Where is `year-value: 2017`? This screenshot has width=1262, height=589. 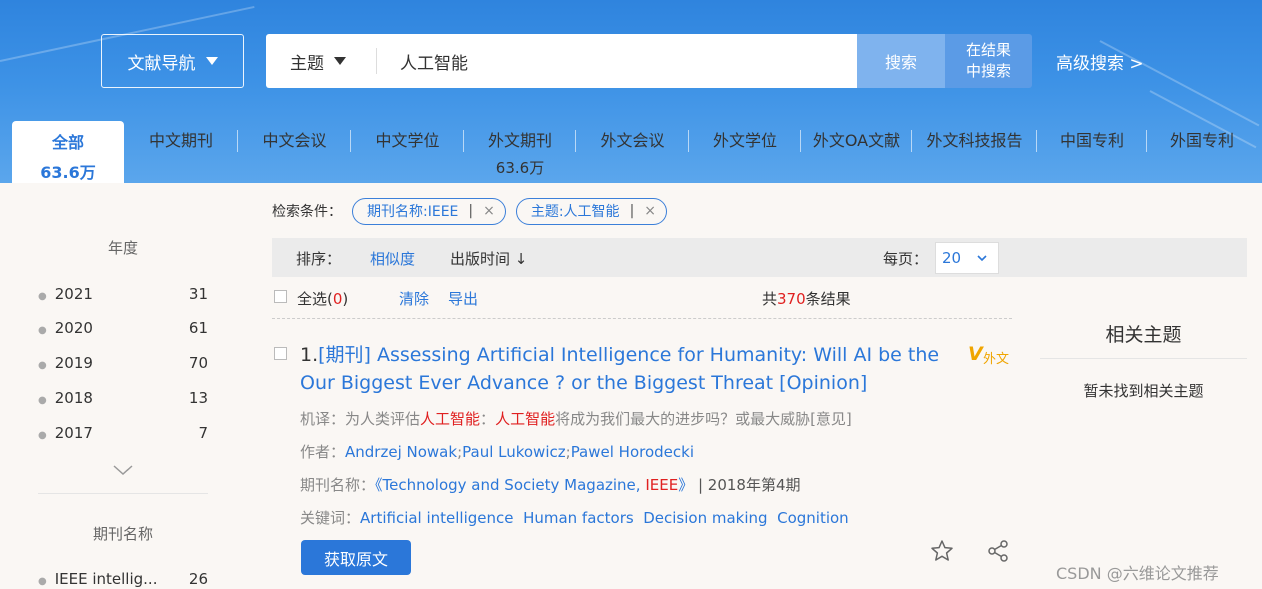
year-value: 2017 is located at coordinates (73, 433).